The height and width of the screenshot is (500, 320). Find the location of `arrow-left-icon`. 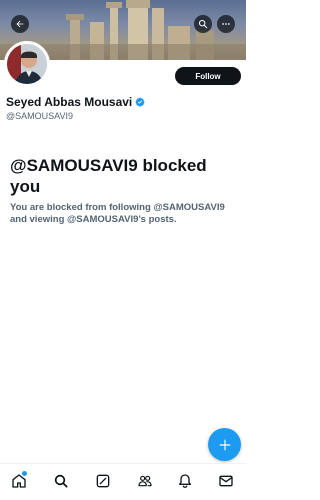

arrow-left-icon is located at coordinates (20, 24).